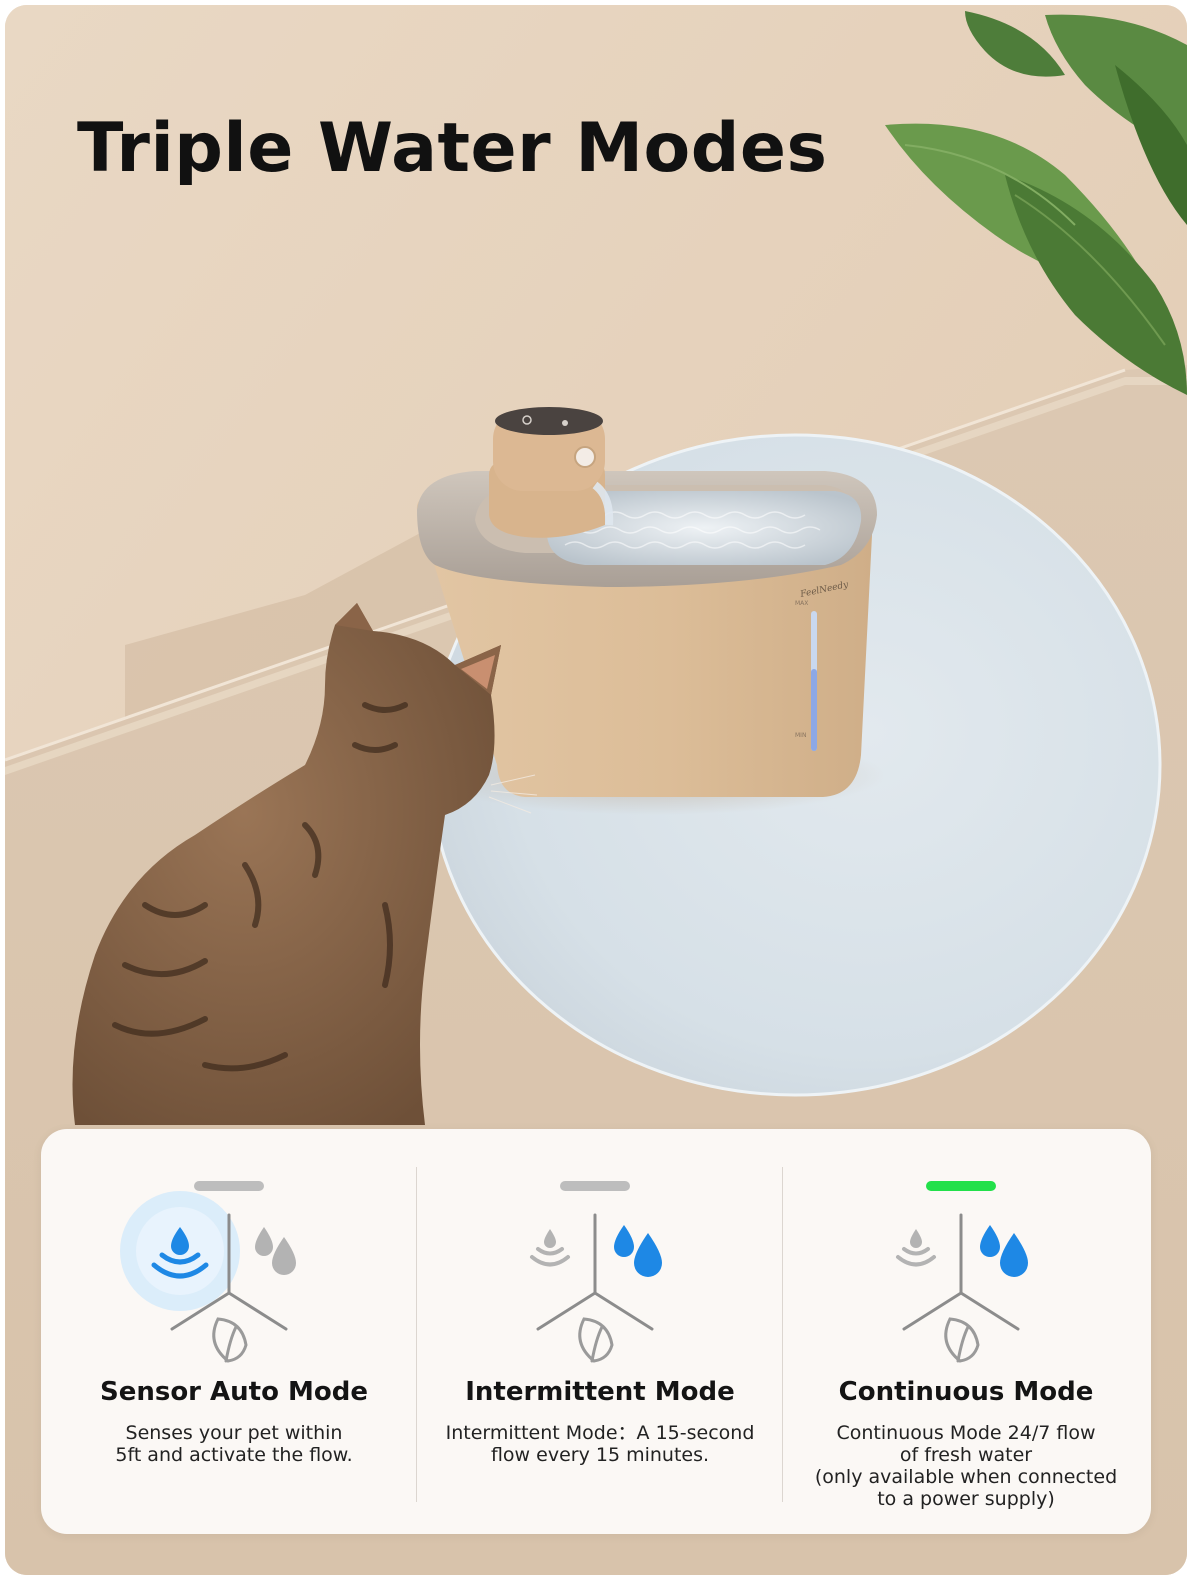 The image size is (1192, 1580). I want to click on mode-indicator-active, so click(961, 1186).